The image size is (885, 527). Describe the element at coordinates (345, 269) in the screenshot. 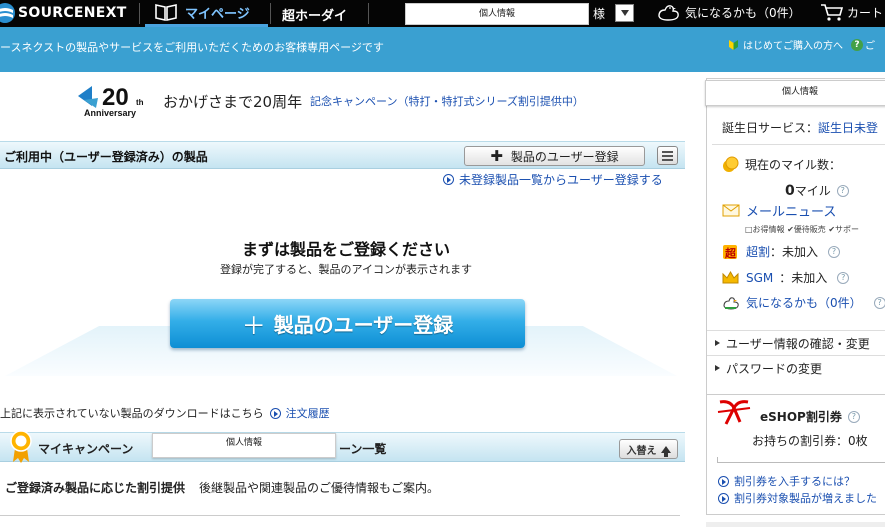

I see `empty-state-subtitle: 登録が完了すると、製品のアイコンが表示されます` at that location.